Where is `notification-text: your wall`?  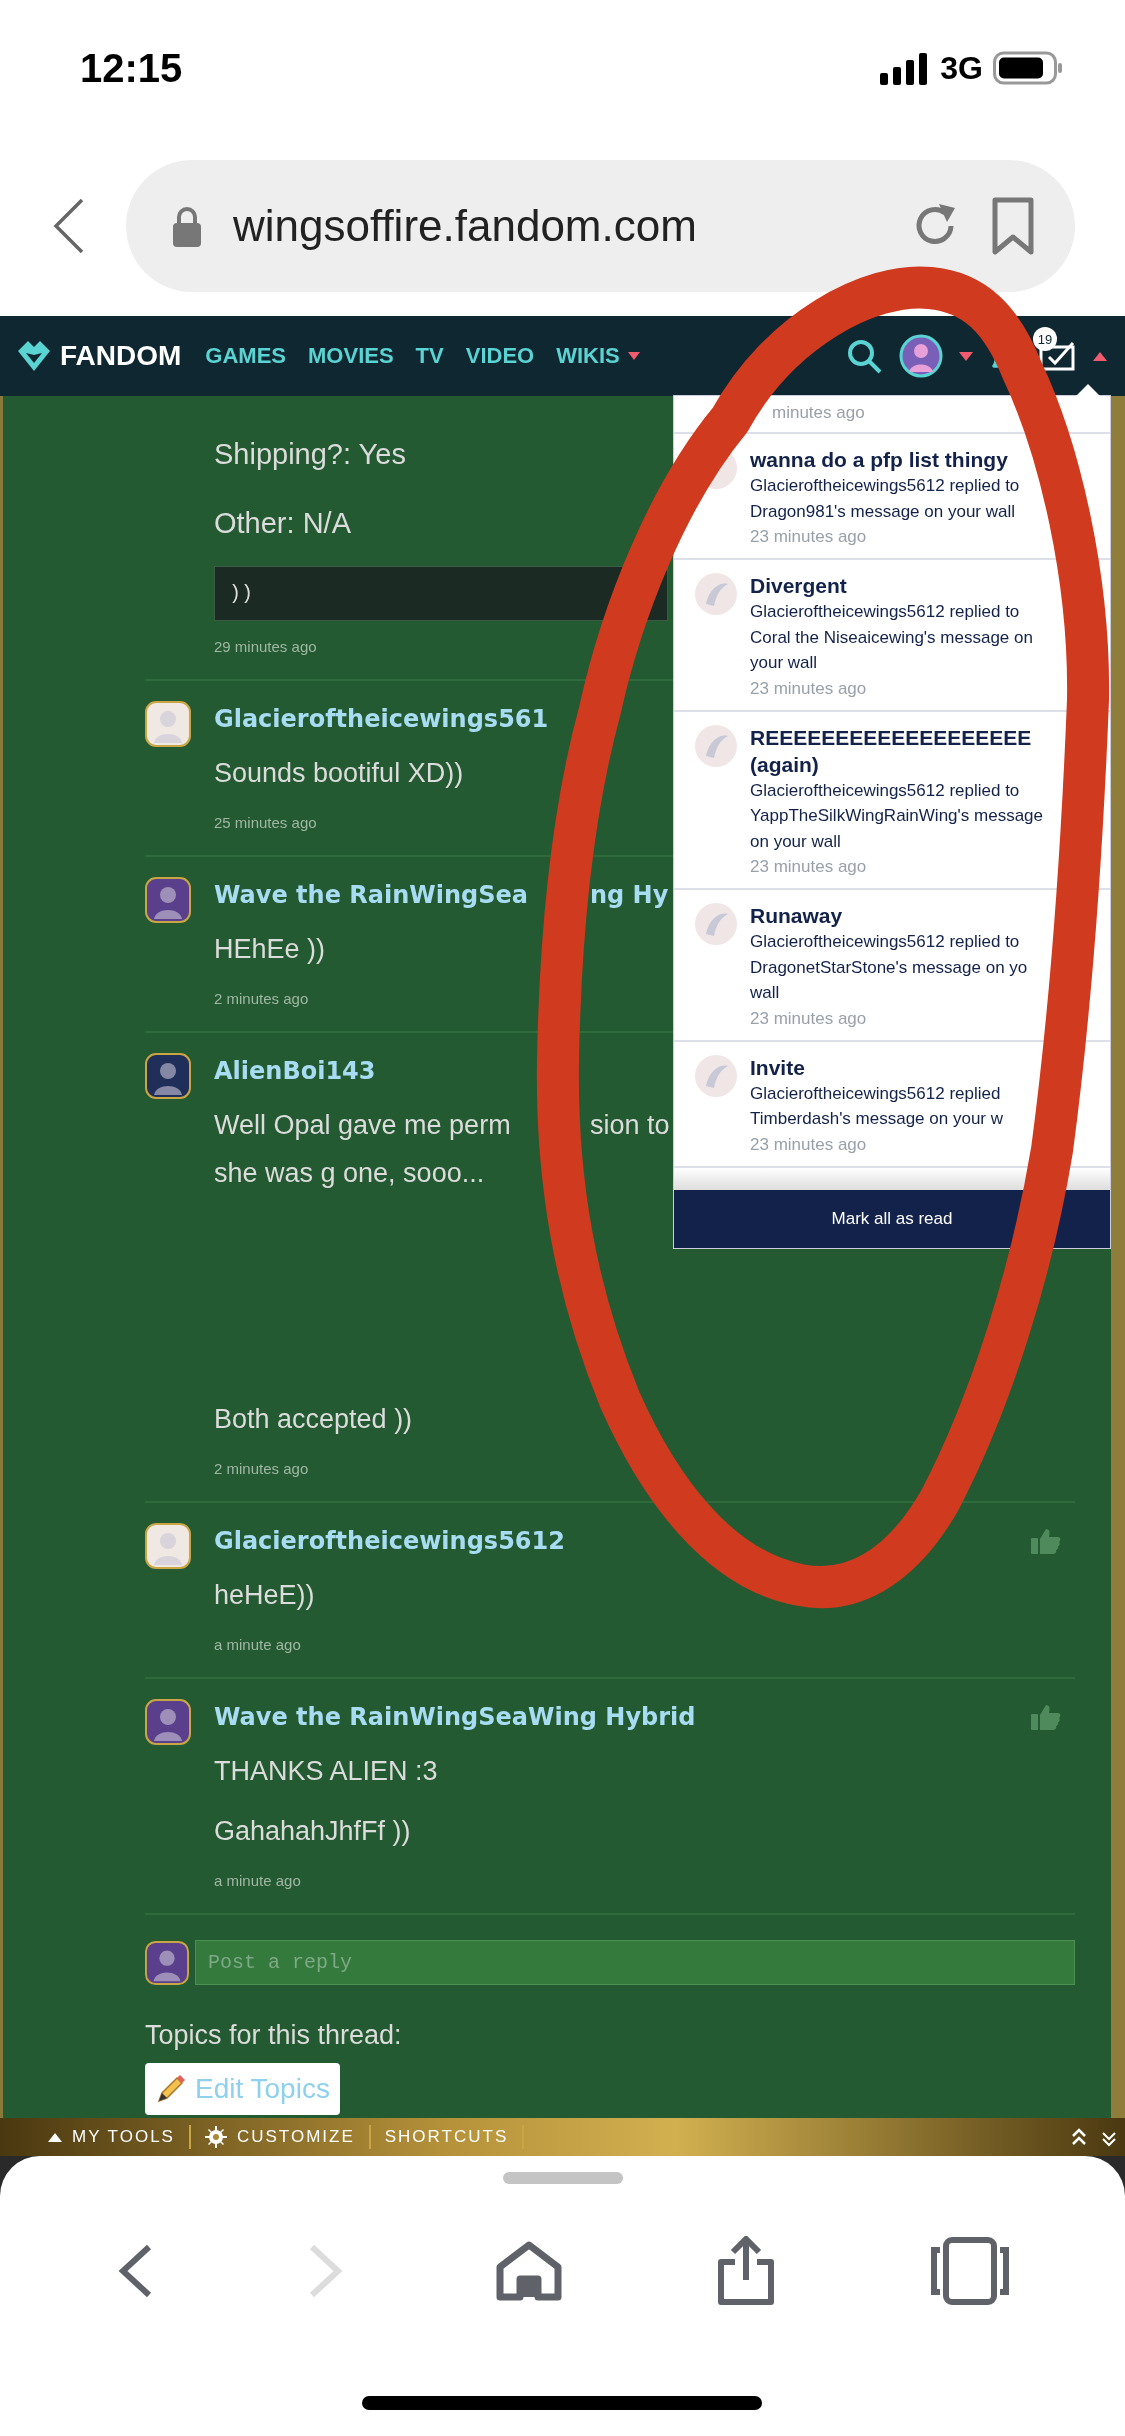
notification-text: your wall is located at coordinates (784, 663).